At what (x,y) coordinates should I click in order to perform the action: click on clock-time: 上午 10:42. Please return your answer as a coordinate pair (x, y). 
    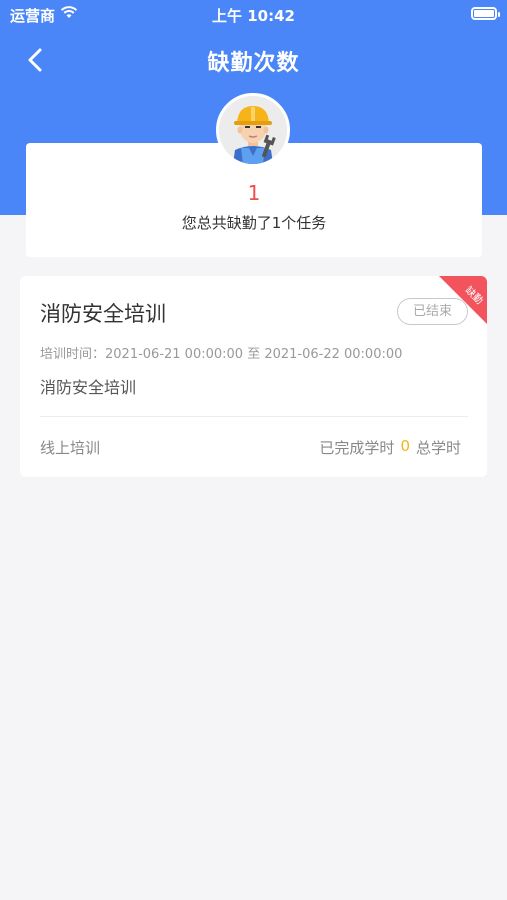
    Looking at the image, I should click on (253, 16).